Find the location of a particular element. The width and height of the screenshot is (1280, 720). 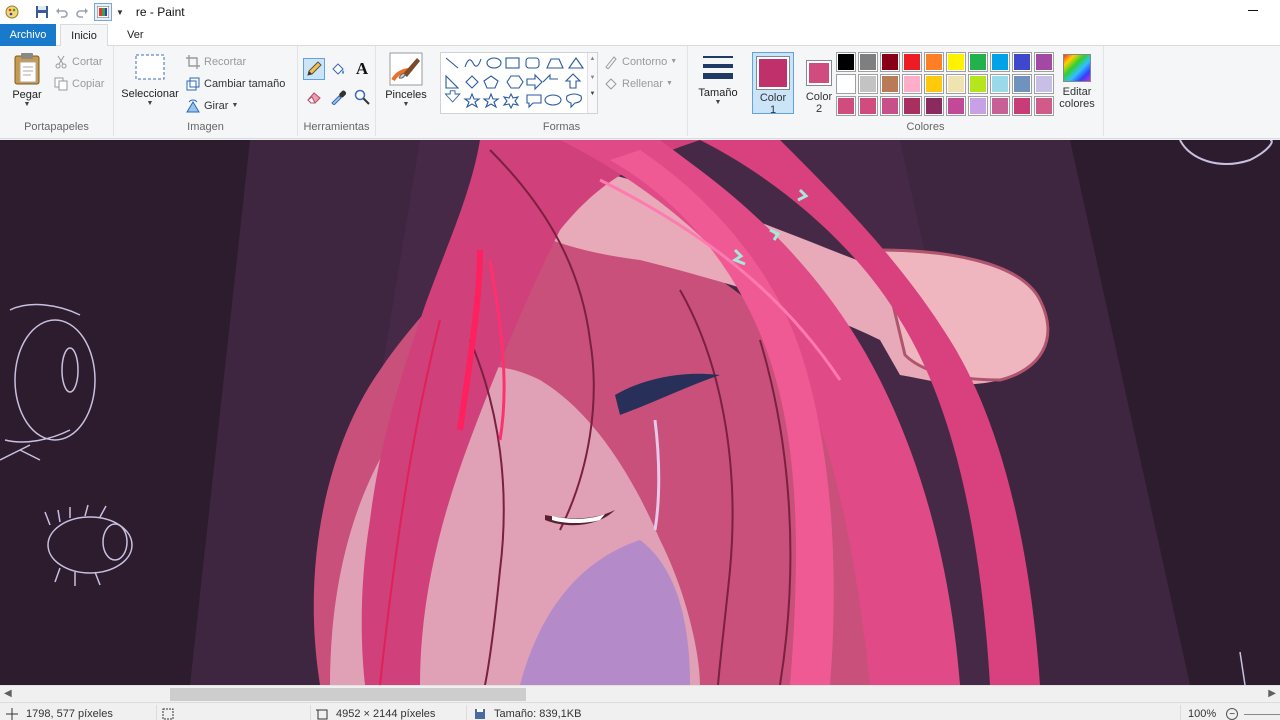

shapes-gallery: ▲ ▼ ▼ is located at coordinates (519, 83).